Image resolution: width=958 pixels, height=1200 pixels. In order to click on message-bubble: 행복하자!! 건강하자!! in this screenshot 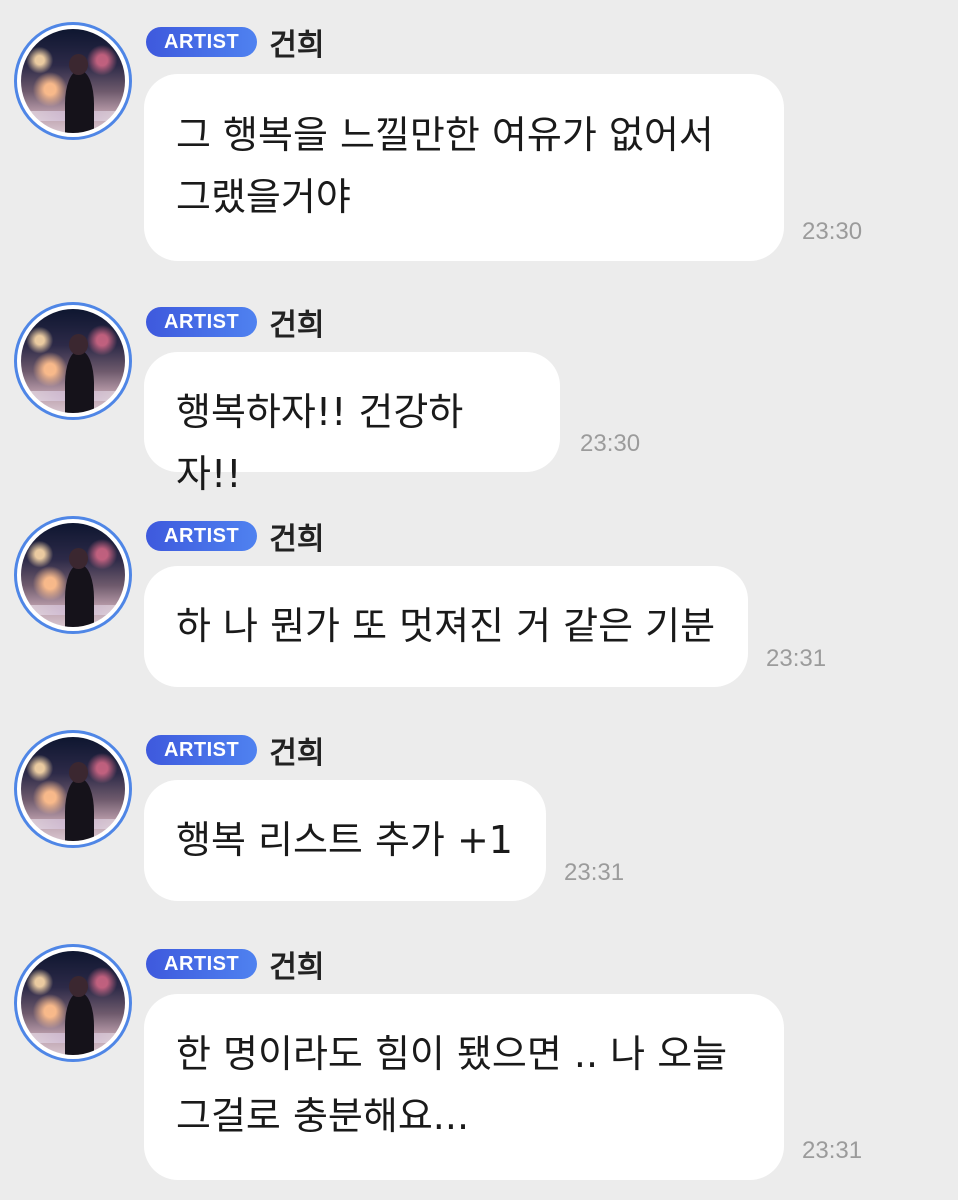, I will do `click(352, 424)`.